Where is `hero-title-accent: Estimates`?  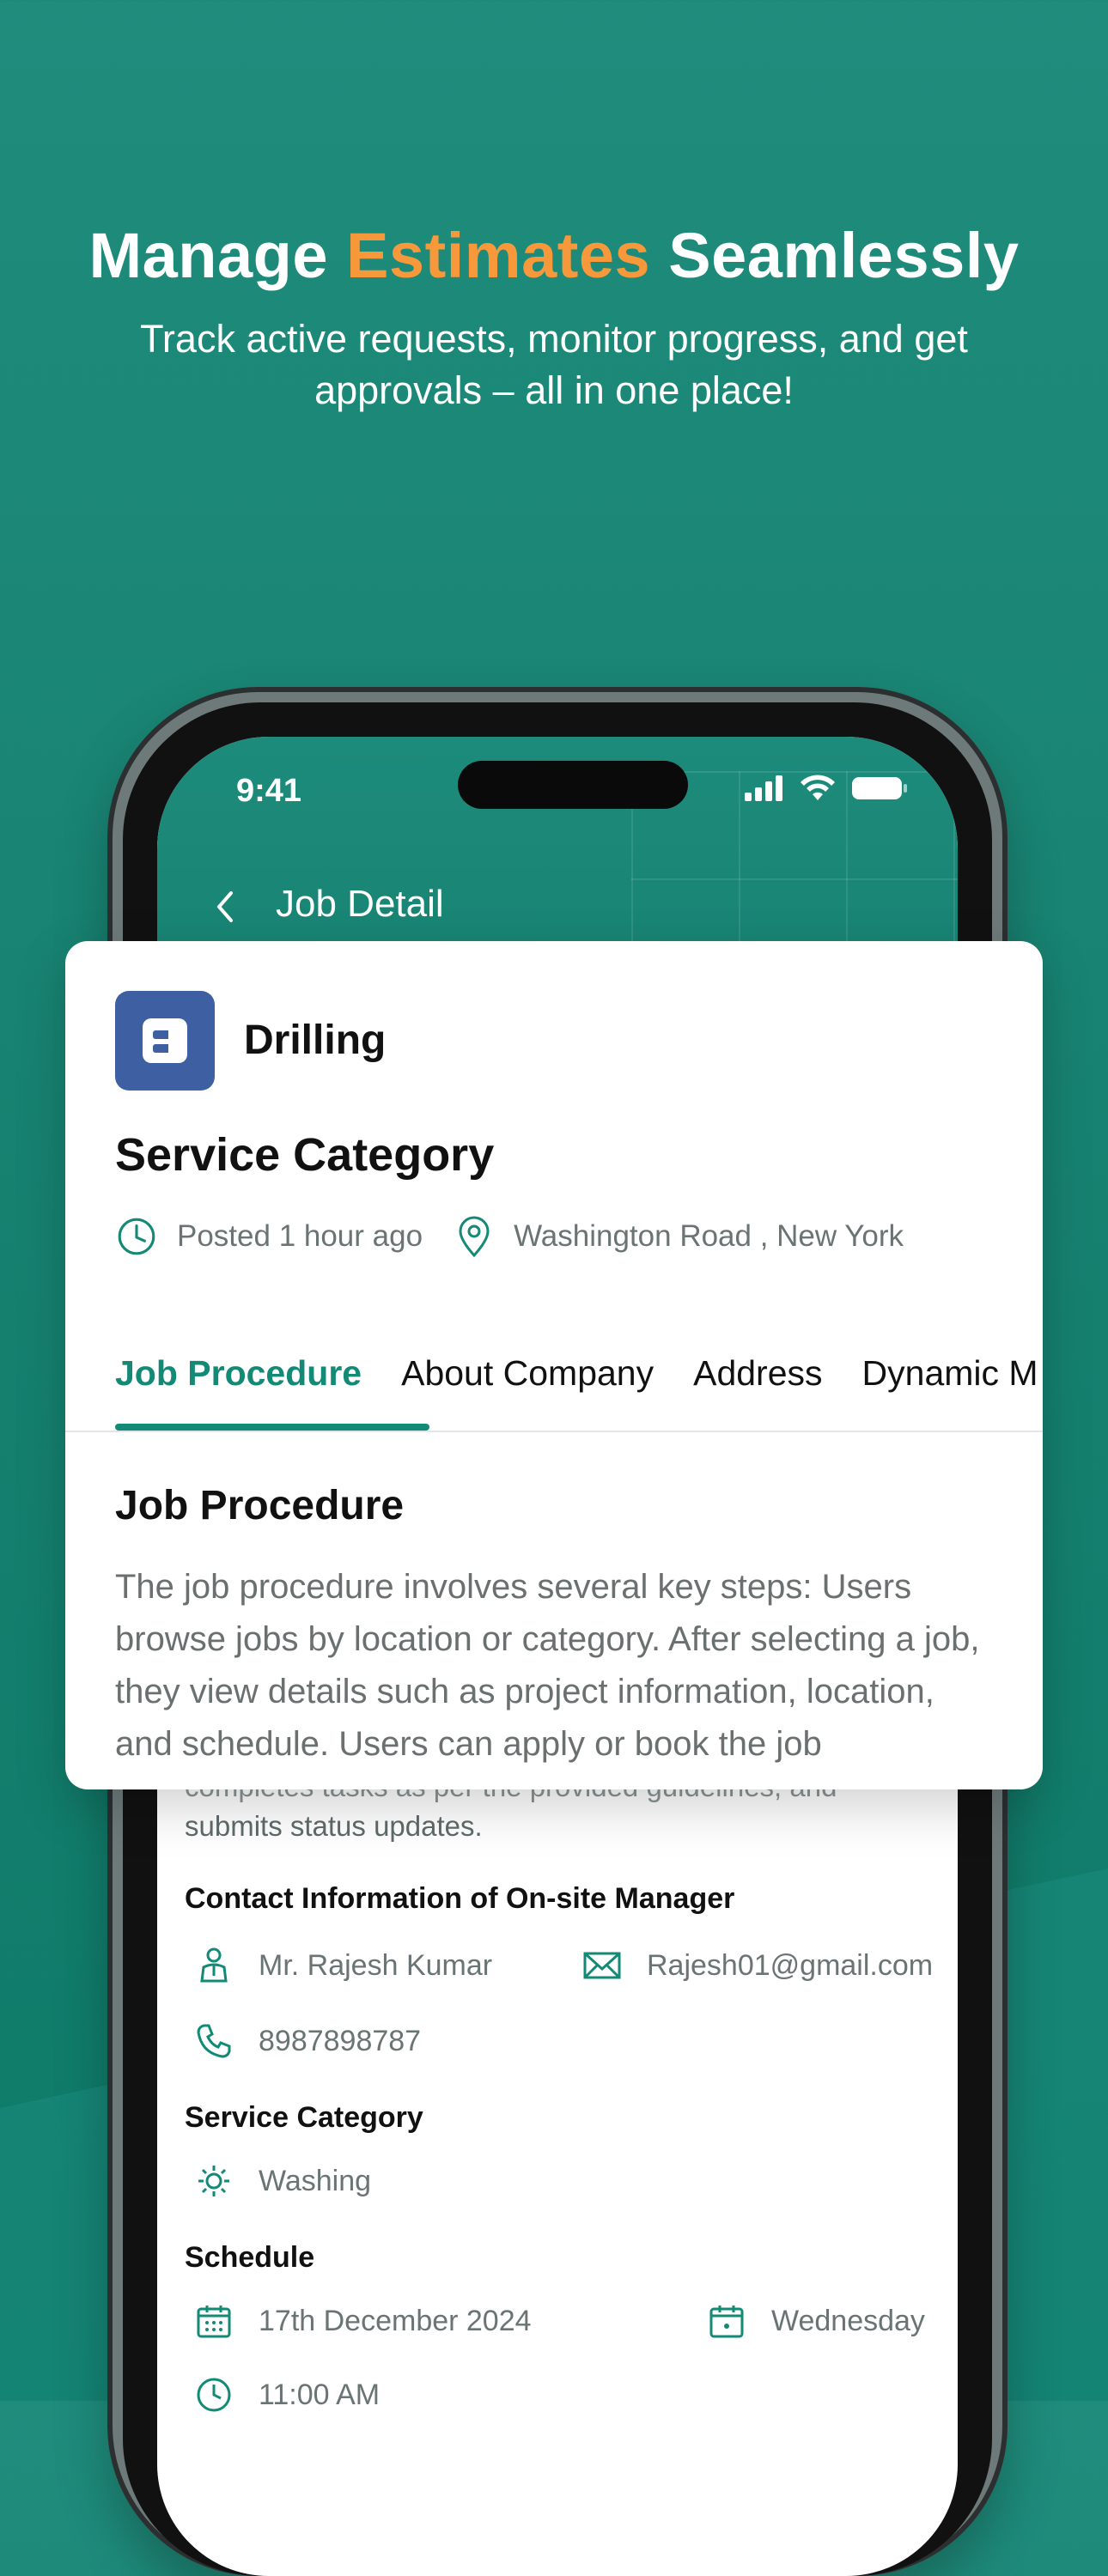
hero-title-accent: Estimates is located at coordinates (498, 255).